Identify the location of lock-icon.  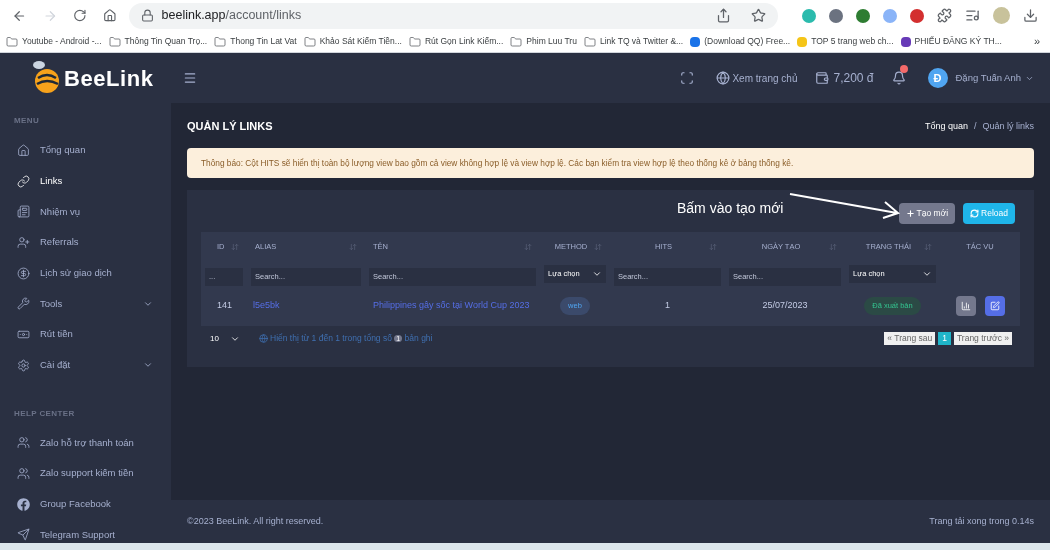
(147, 15).